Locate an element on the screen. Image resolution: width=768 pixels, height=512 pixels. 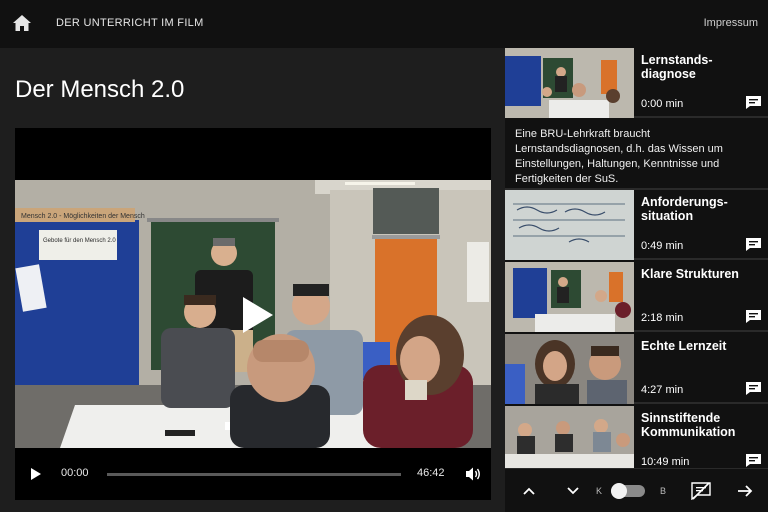
board-label-2: Gebote für den Mensch 2.0 is located at coordinates (79, 241).